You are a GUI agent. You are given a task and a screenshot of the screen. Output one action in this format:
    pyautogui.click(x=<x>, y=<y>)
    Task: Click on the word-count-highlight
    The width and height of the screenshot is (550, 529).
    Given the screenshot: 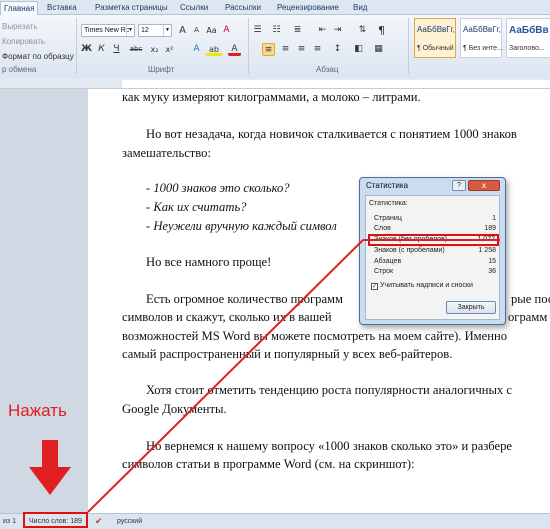 What is the action you would take?
    pyautogui.click(x=55, y=520)
    